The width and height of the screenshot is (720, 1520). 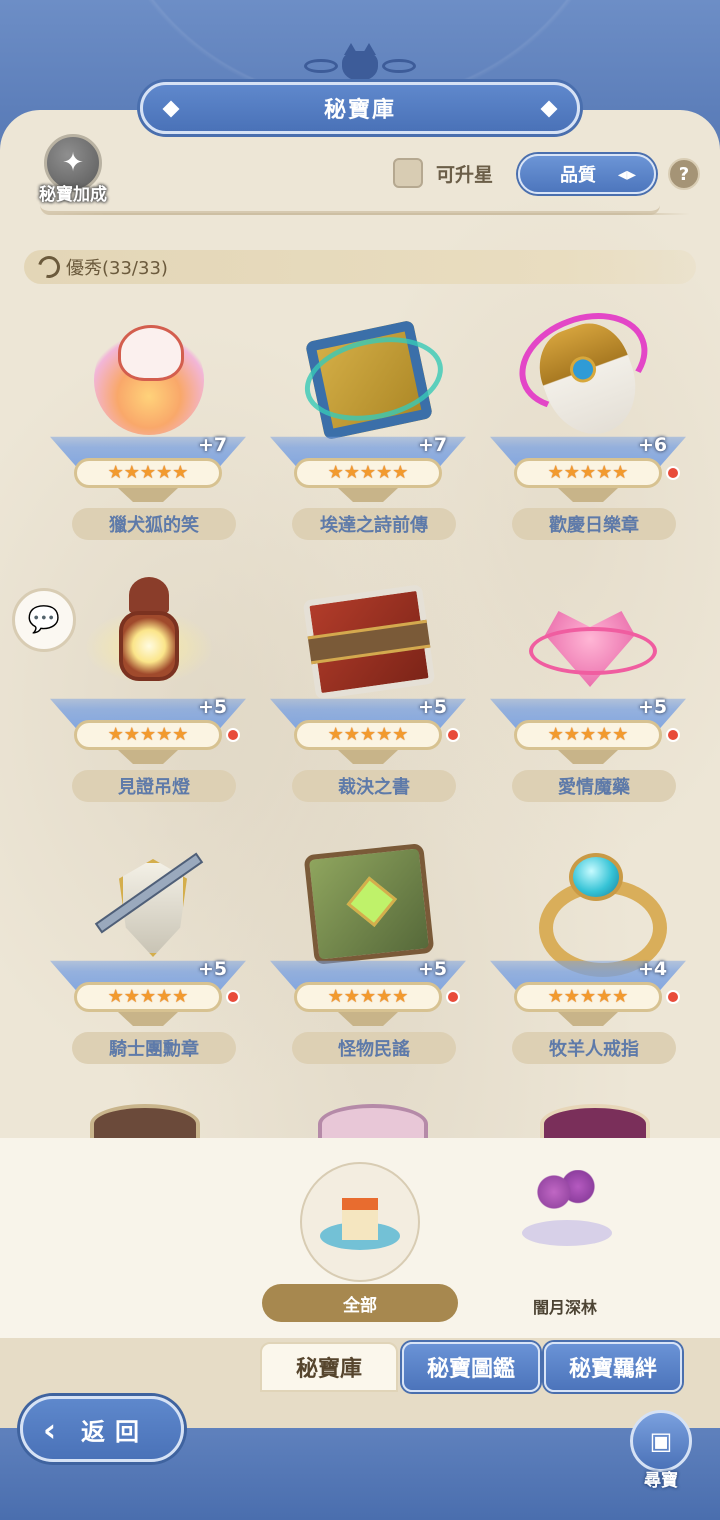 I want to click on help-icon: ?, so click(x=684, y=174).